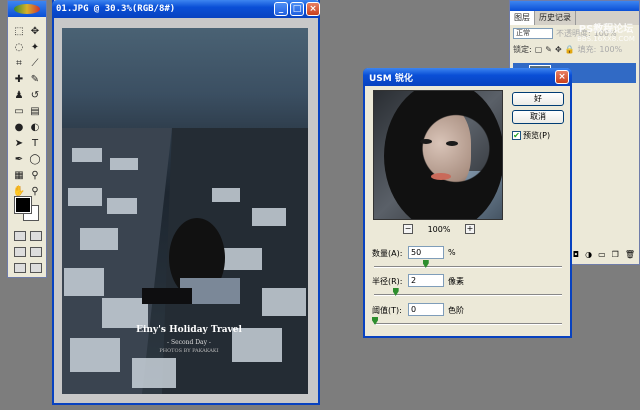  What do you see at coordinates (426, 309) in the screenshot?
I see `threshold-input: 0` at bounding box center [426, 309].